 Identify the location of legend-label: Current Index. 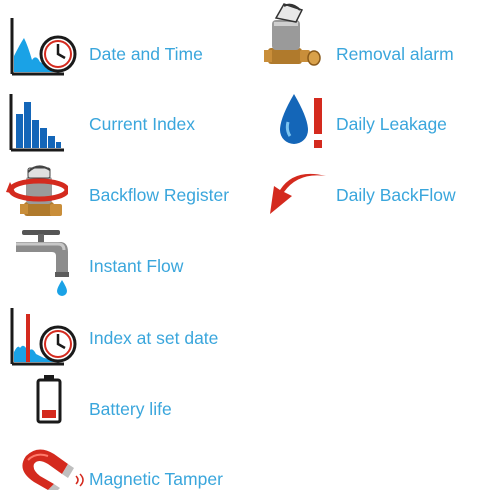
(142, 124).